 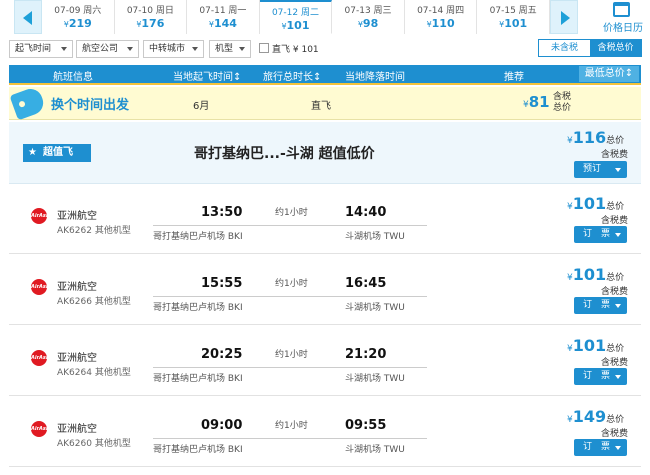 What do you see at coordinates (94, 373) in the screenshot?
I see `flight-number: AK6264 其他机型` at bounding box center [94, 373].